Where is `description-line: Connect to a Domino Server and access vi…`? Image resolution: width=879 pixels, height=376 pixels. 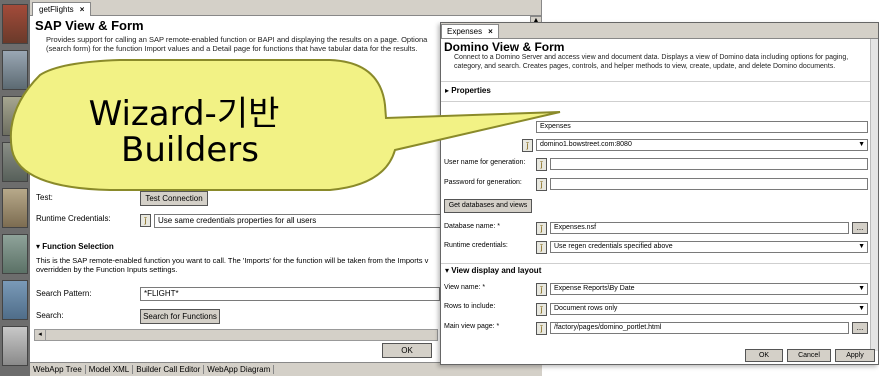
description-line: Connect to a Domino Server and access vi… is located at coordinates (651, 57).